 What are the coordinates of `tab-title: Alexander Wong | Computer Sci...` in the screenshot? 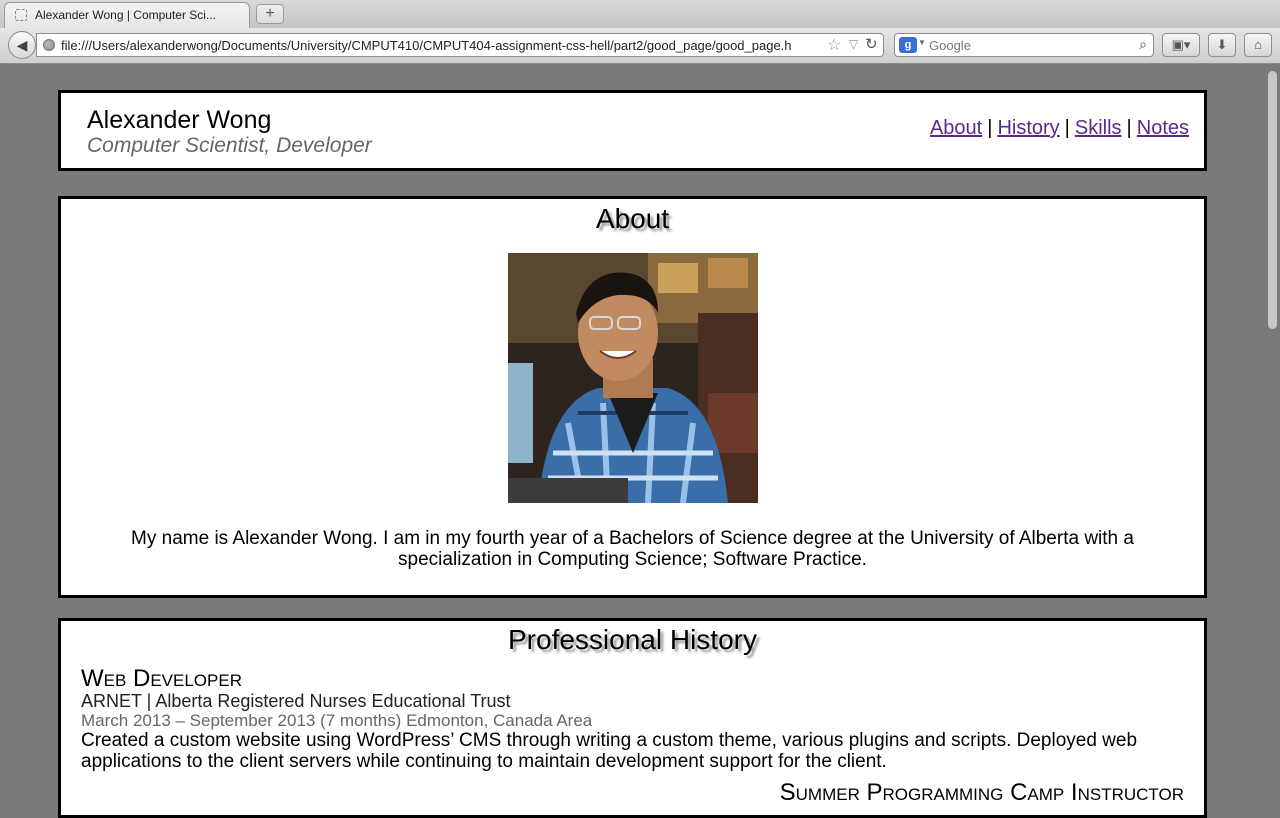 It's located at (125, 15).